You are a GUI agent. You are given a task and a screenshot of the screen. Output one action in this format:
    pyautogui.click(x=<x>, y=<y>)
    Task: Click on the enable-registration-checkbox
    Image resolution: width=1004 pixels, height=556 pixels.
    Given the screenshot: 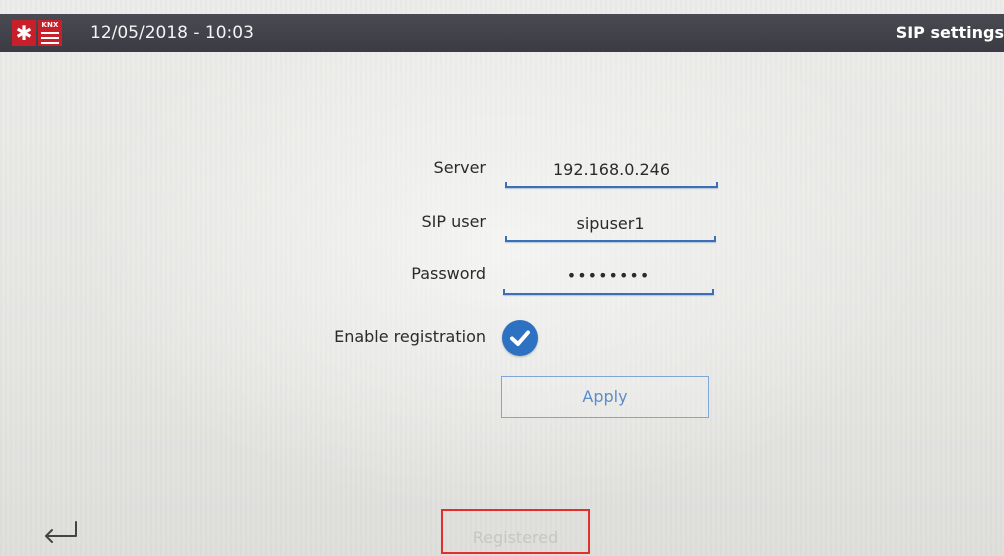 What is the action you would take?
    pyautogui.click(x=520, y=338)
    